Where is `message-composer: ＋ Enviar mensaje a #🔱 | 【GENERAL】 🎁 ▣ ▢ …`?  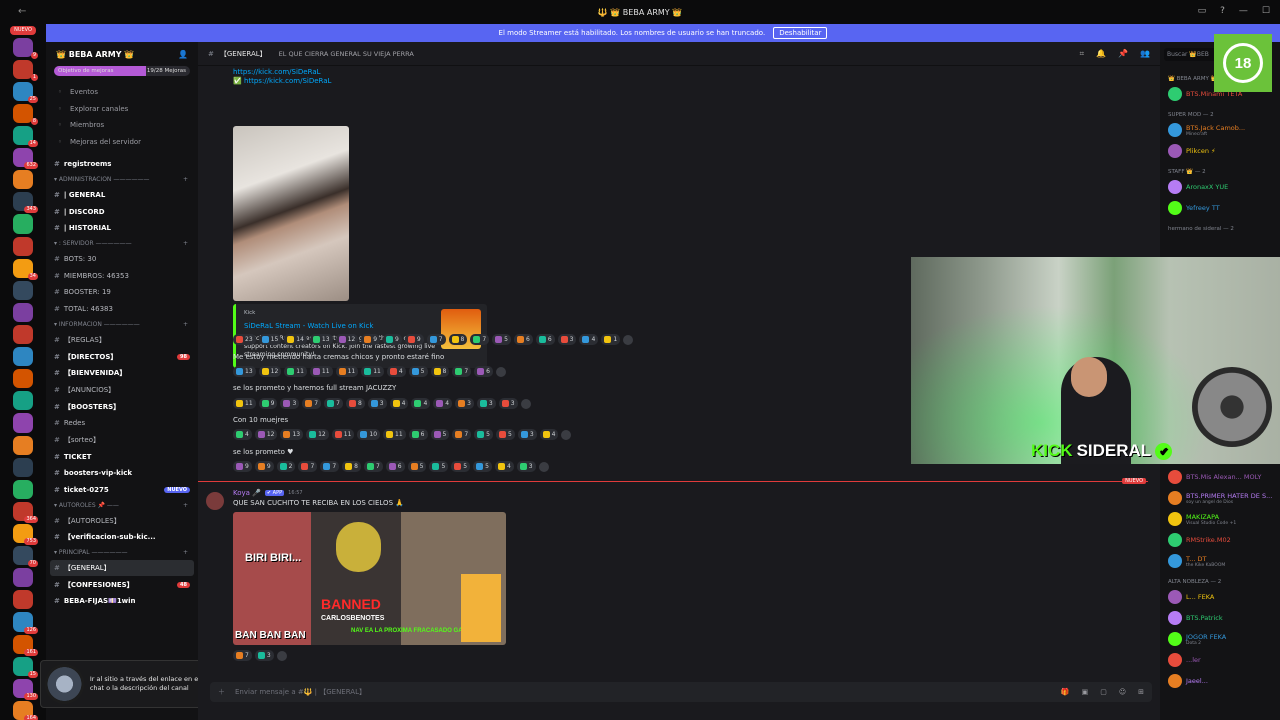
message-composer: ＋ Enviar mensaje a #🔱 | 【GENERAL】 🎁 ▣ ▢ … is located at coordinates (681, 692).